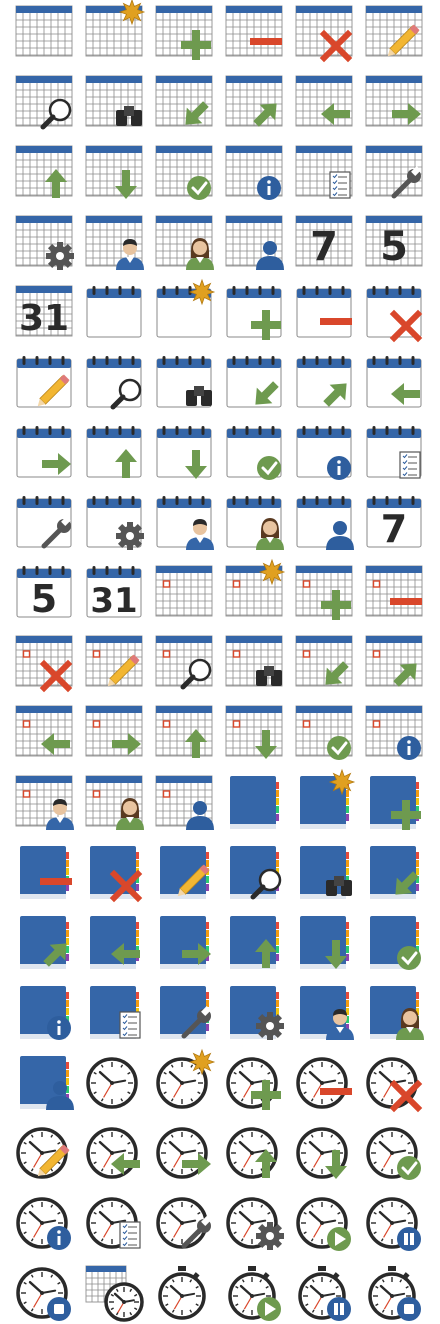  Describe the element at coordinates (394, 529) in the screenshot. I see `calendar-day-number: 7` at that location.